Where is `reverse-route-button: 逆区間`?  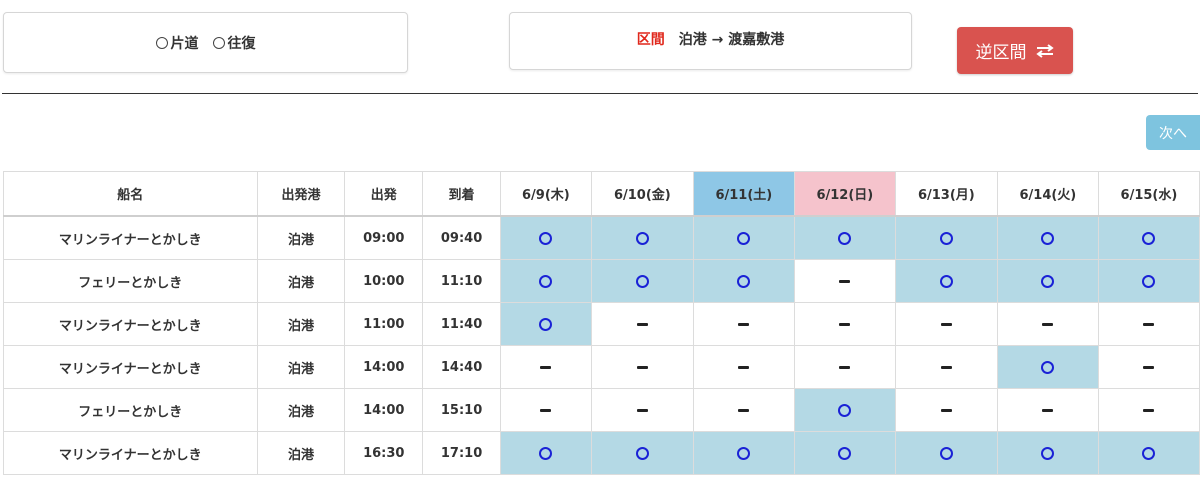
reverse-route-button: 逆区間 is located at coordinates (1015, 50).